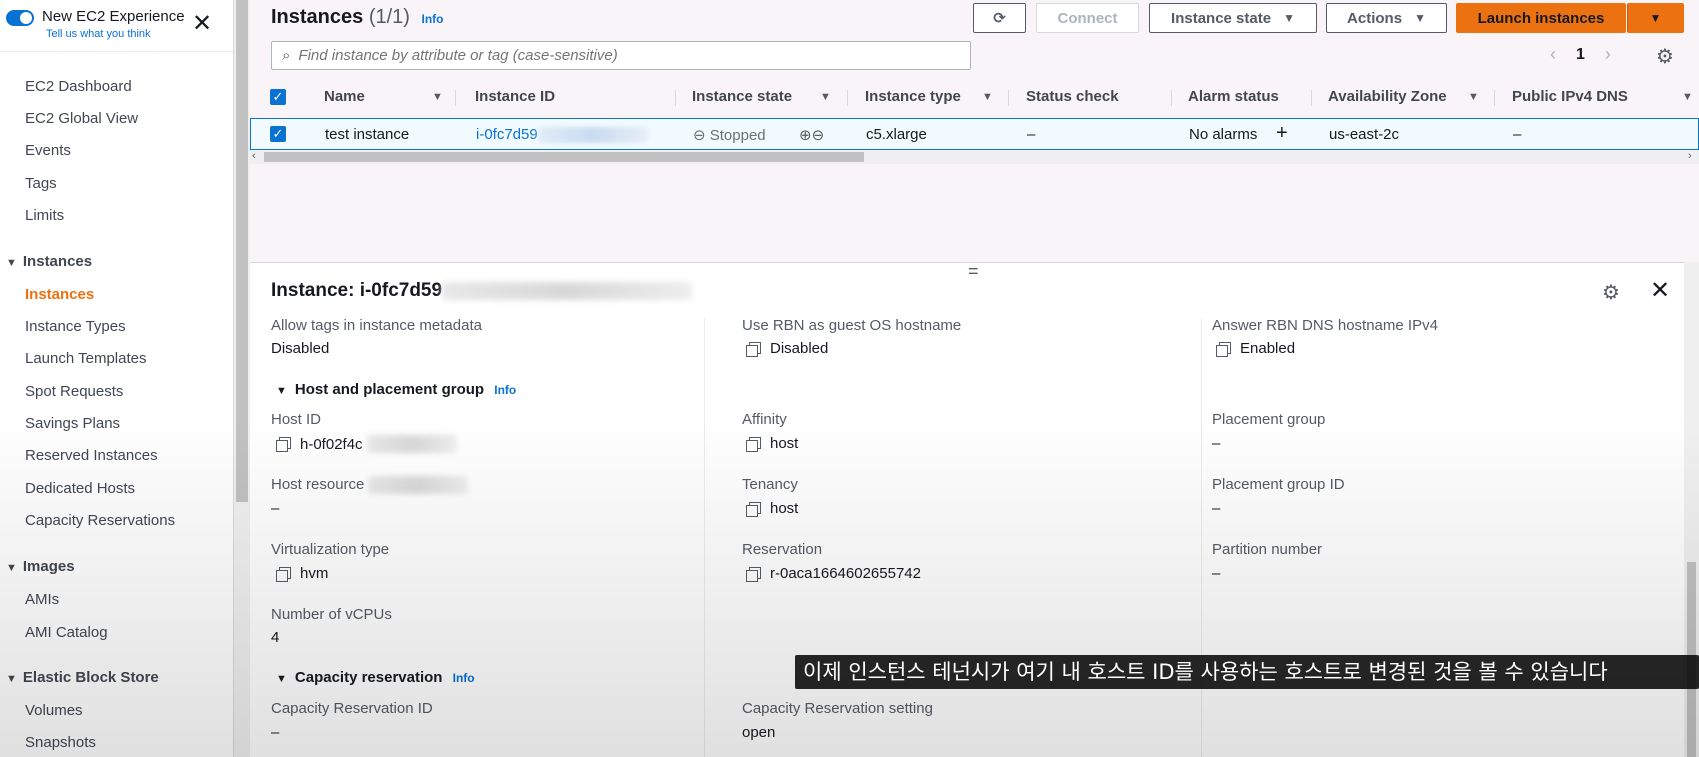 Image resolution: width=1699 pixels, height=757 pixels. I want to click on scroll-right-icon: ›, so click(1690, 156).